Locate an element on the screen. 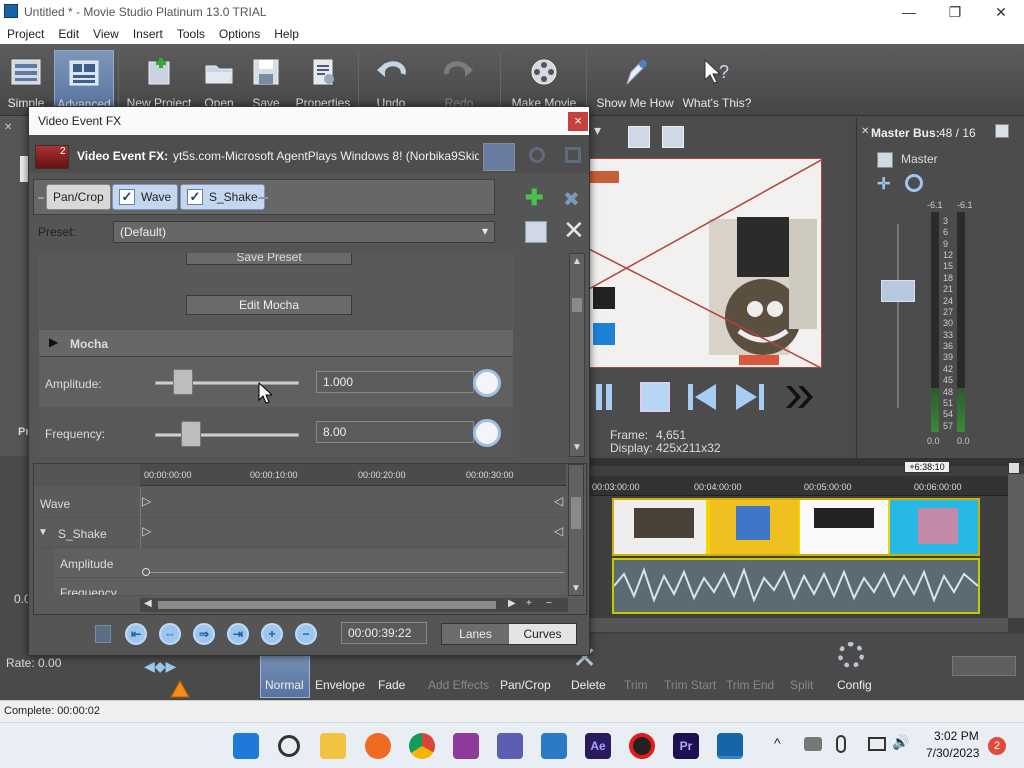 The height and width of the screenshot is (768, 1024). notification-badge: 2 is located at coordinates (997, 746).